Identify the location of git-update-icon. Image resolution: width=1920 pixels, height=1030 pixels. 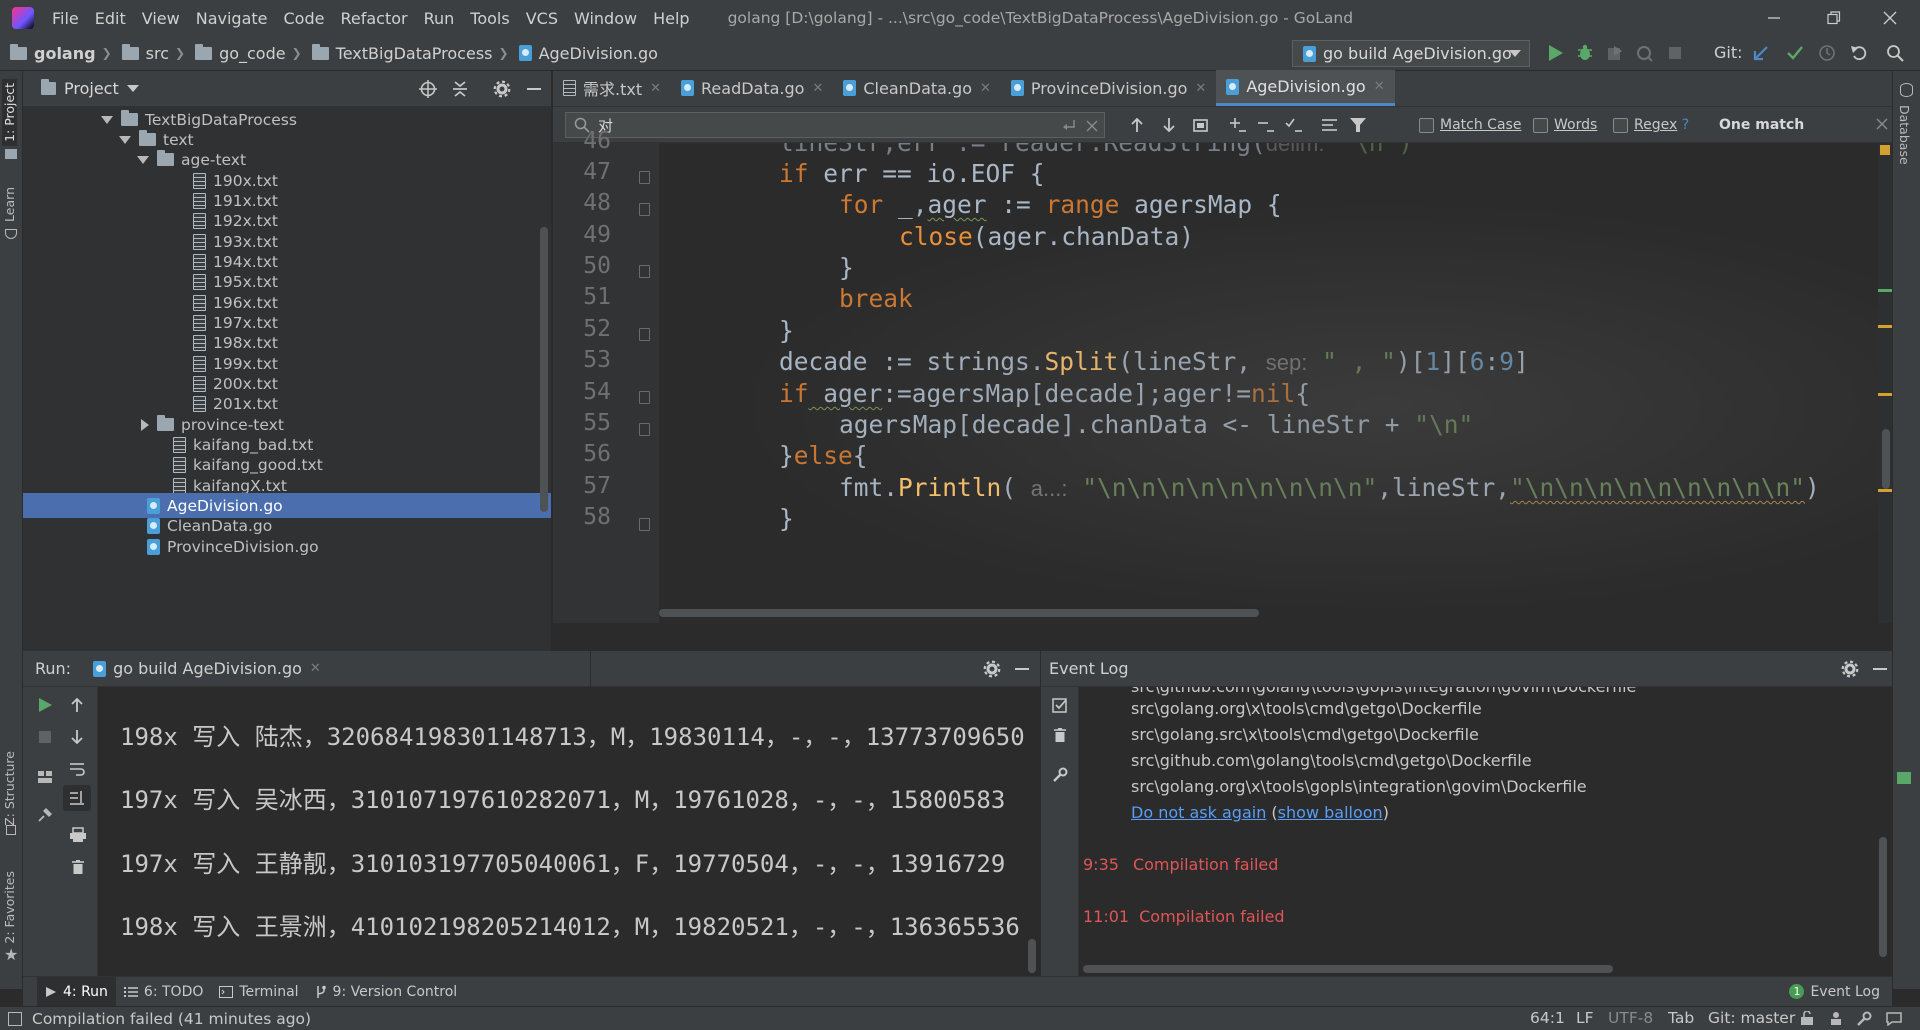
(1761, 53).